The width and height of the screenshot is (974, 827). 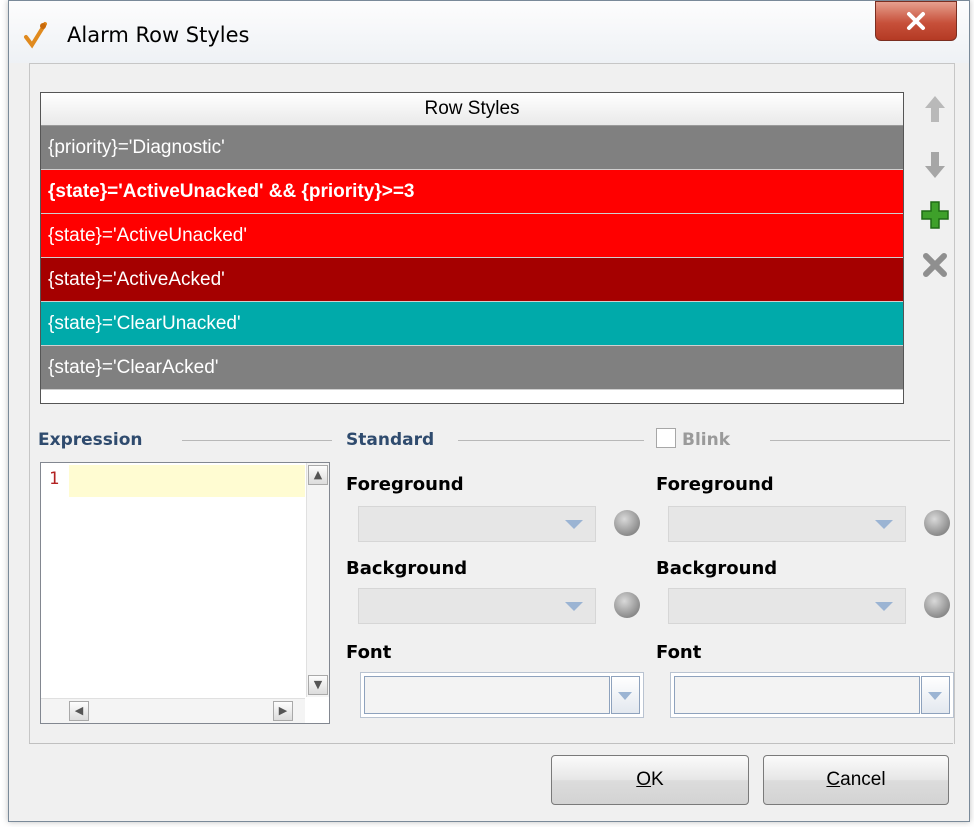 I want to click on blink-separator, so click(x=860, y=440).